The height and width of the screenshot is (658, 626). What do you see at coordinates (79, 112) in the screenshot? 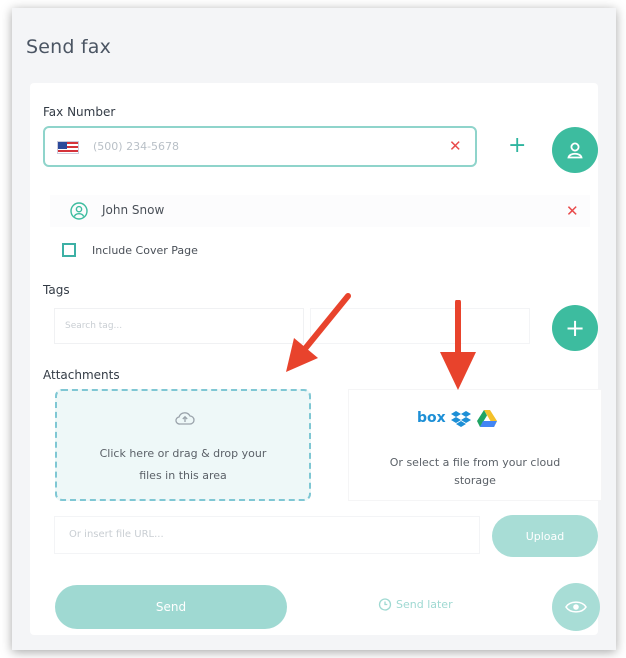
I see `fax-number-label: Fax Number` at bounding box center [79, 112].